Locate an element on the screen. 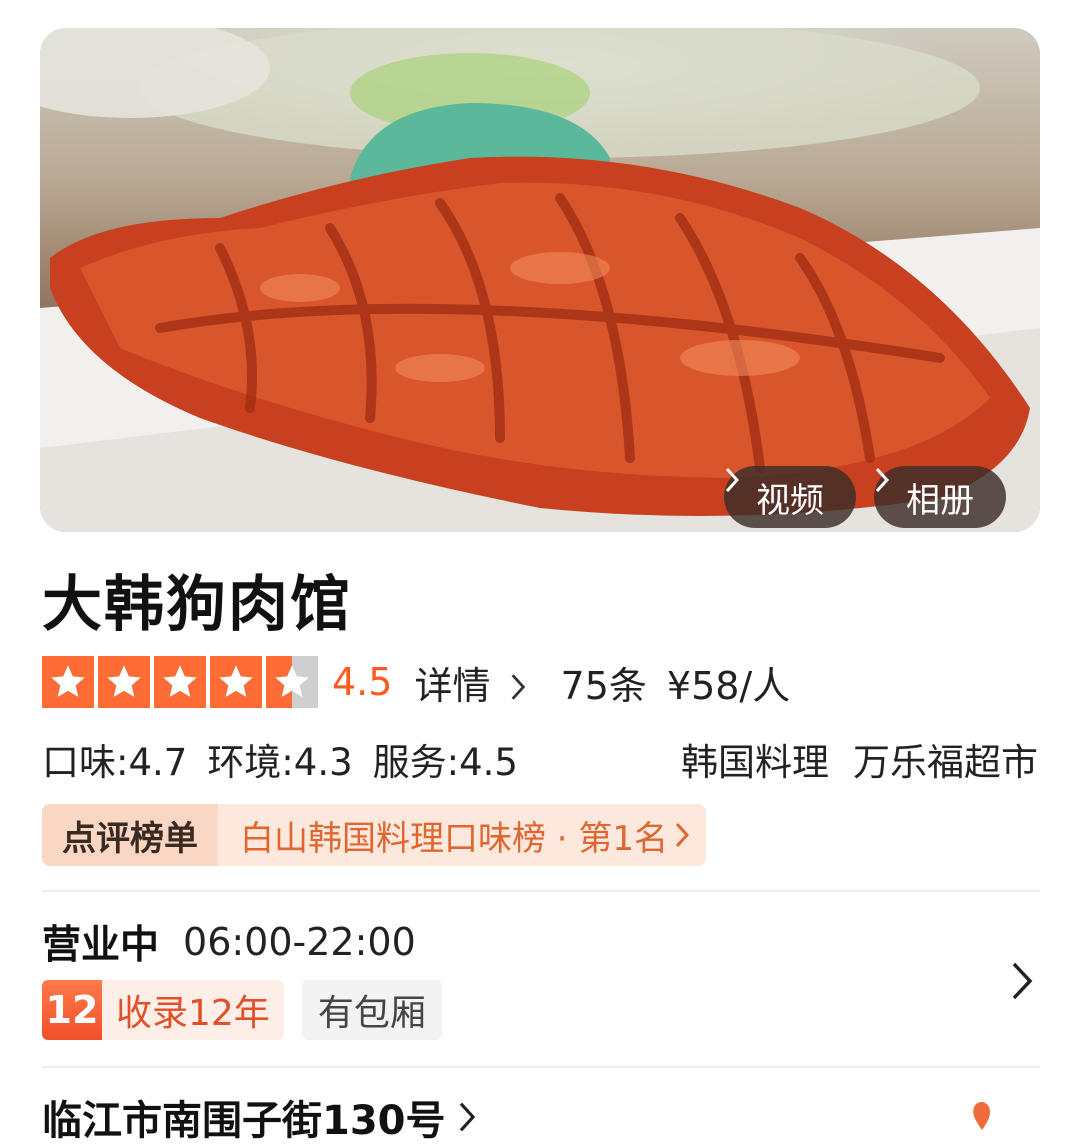 The height and width of the screenshot is (1146, 1080). service-score: 服务:4.5 is located at coordinates (445, 762).